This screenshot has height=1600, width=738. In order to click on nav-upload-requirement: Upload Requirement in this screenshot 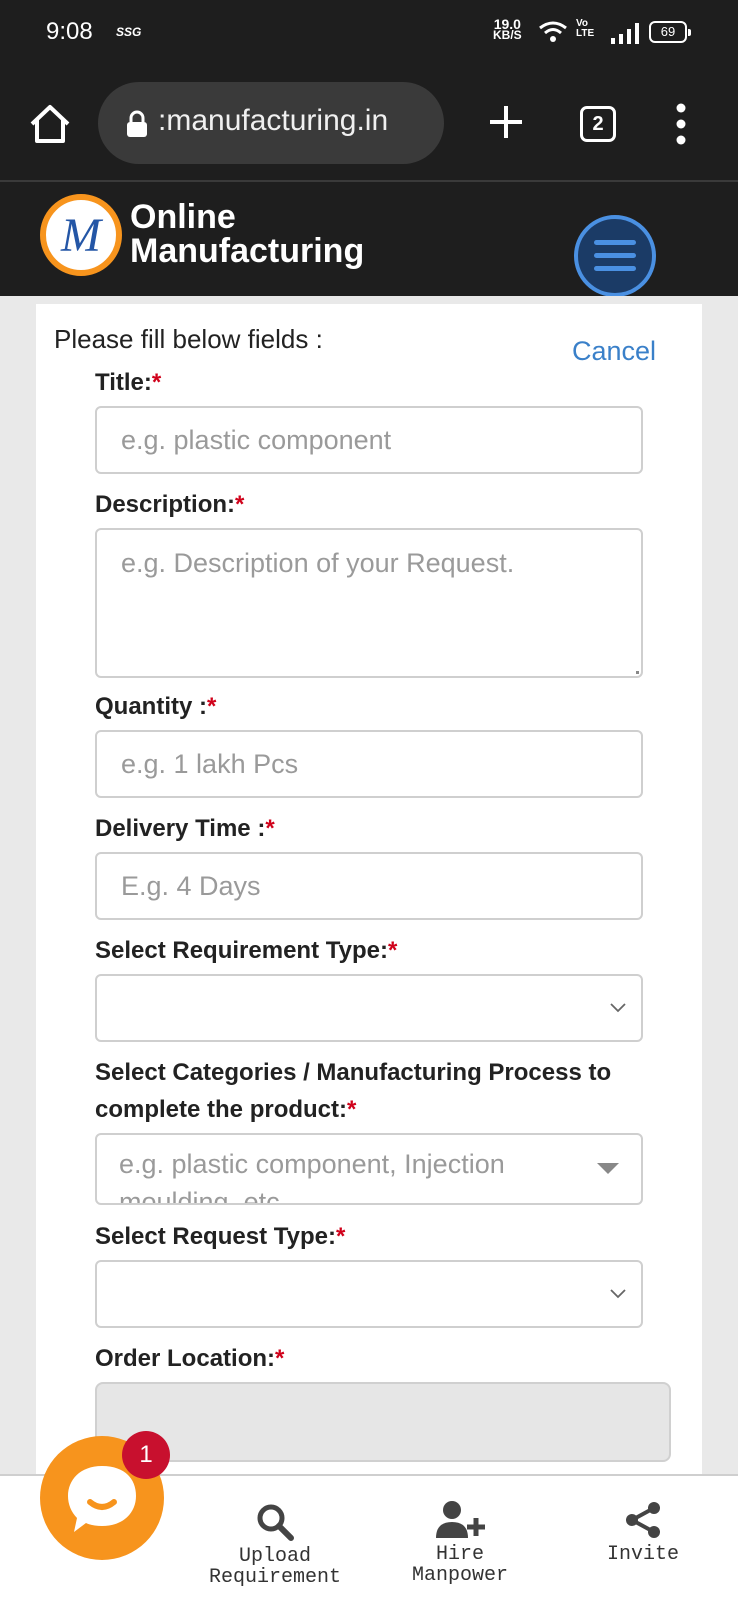, I will do `click(275, 1545)`.